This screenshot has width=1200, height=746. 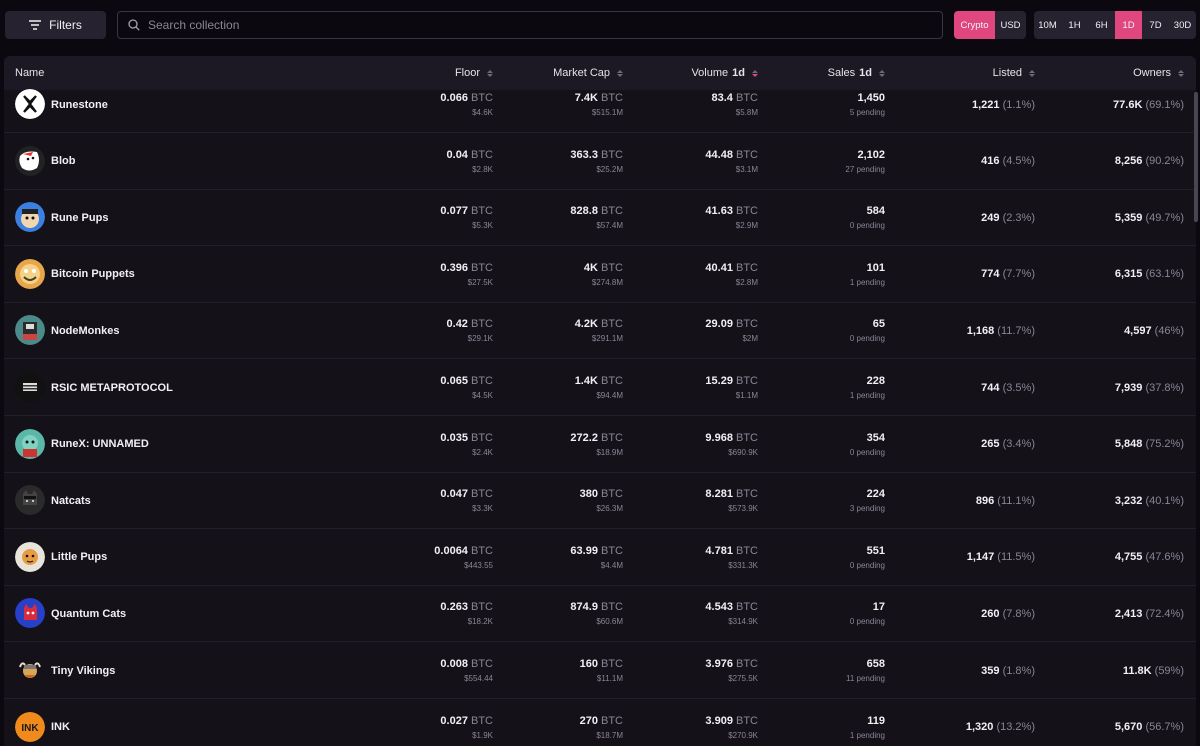 What do you see at coordinates (990, 613) in the screenshot?
I see `listed-value: 260` at bounding box center [990, 613].